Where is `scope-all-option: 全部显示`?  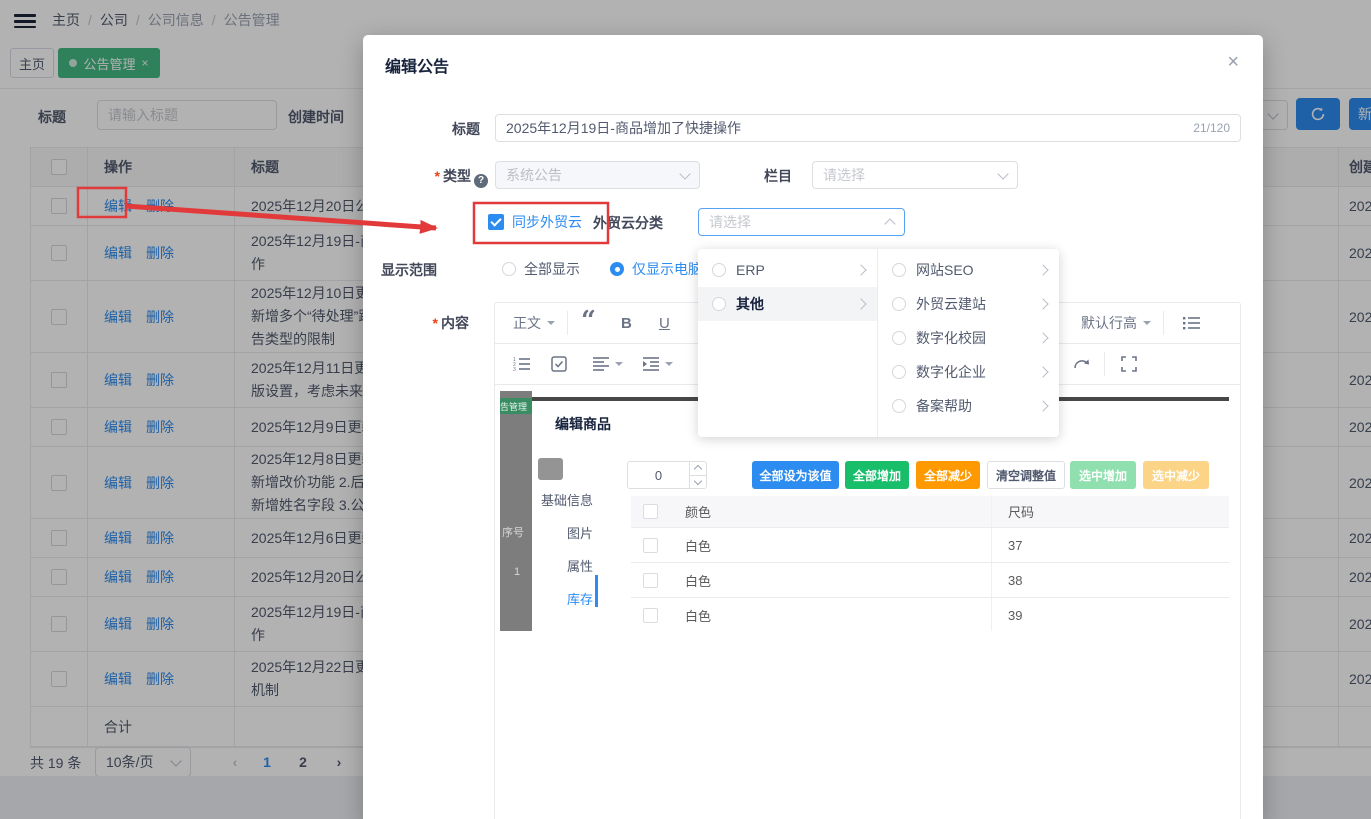
scope-all-option: 全部显示 is located at coordinates (541, 269).